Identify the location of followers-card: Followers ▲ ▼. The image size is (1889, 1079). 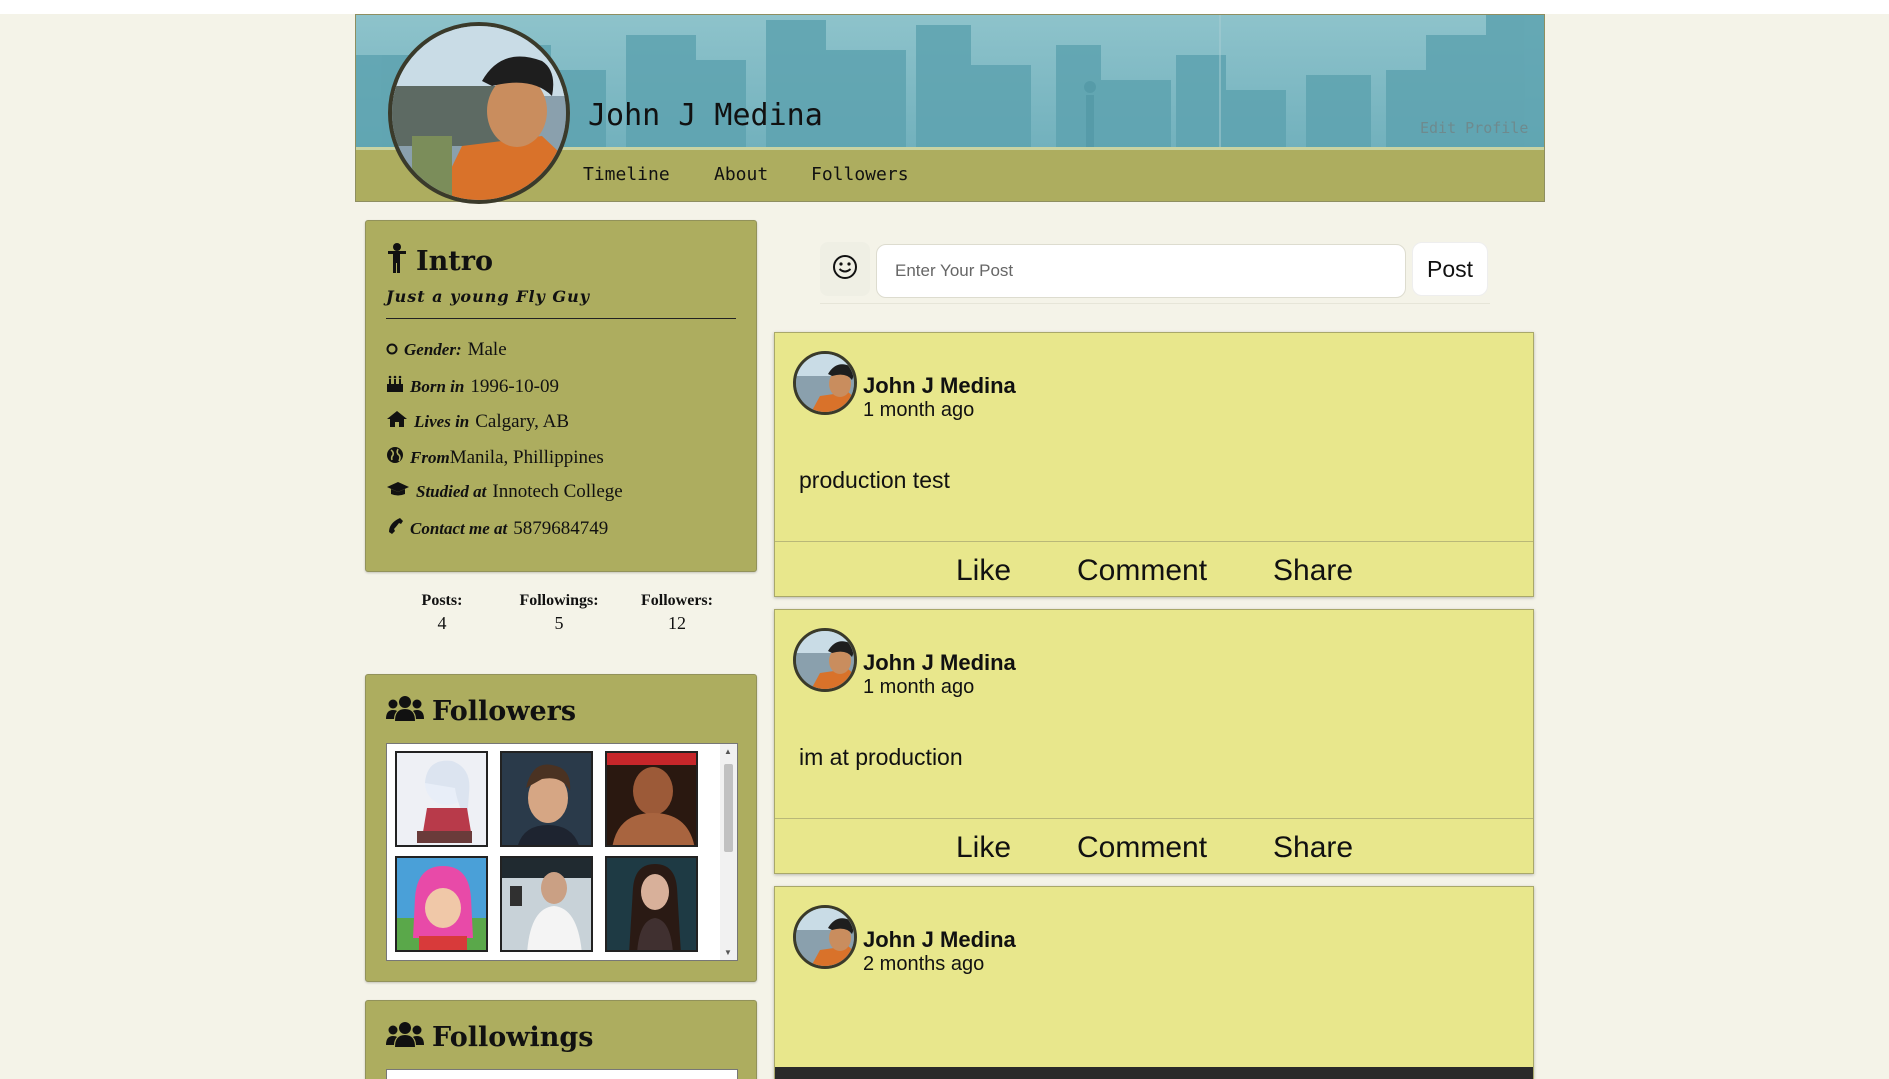
(561, 828).